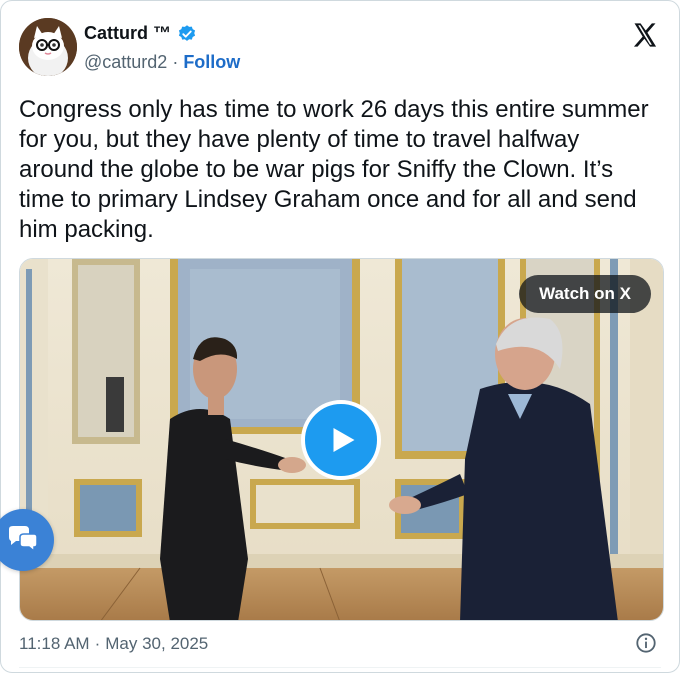 The image size is (682, 675). Describe the element at coordinates (645, 35) in the screenshot. I see `x-logo-icon` at that location.